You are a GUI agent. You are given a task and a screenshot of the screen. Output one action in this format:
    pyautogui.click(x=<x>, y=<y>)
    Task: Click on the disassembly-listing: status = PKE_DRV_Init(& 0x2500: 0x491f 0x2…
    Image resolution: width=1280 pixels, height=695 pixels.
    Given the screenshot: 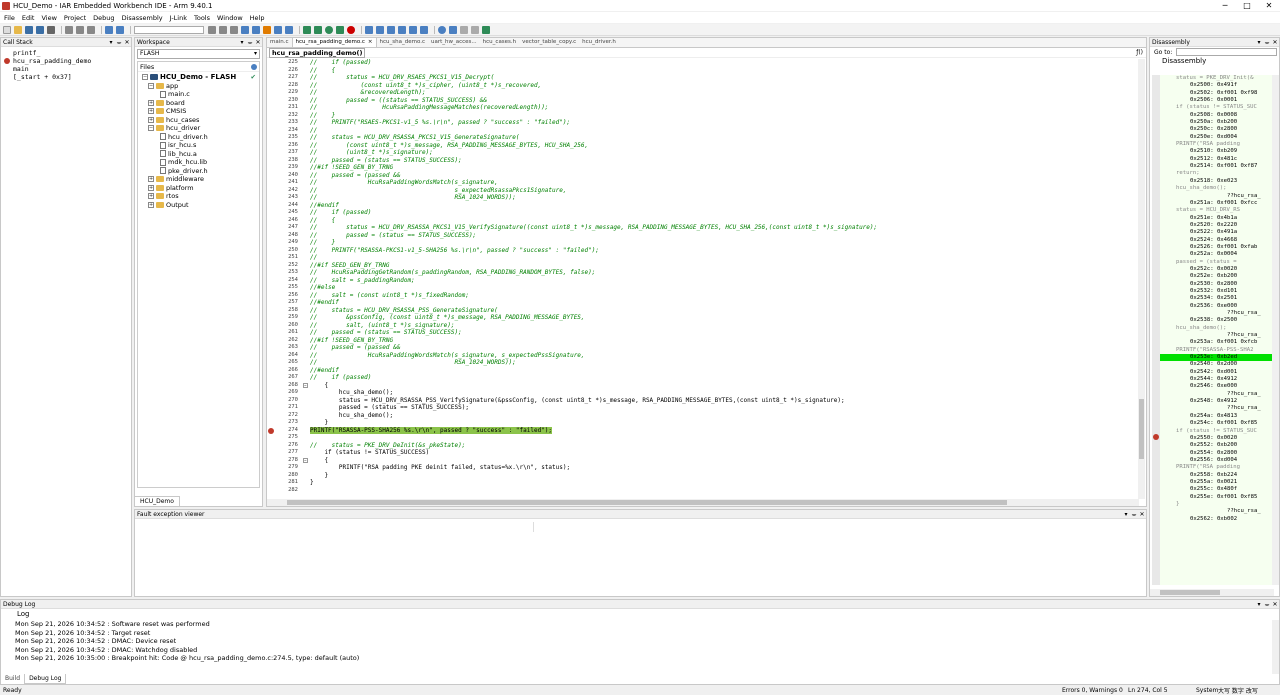 What is the action you would take?
    pyautogui.click(x=1216, y=330)
    